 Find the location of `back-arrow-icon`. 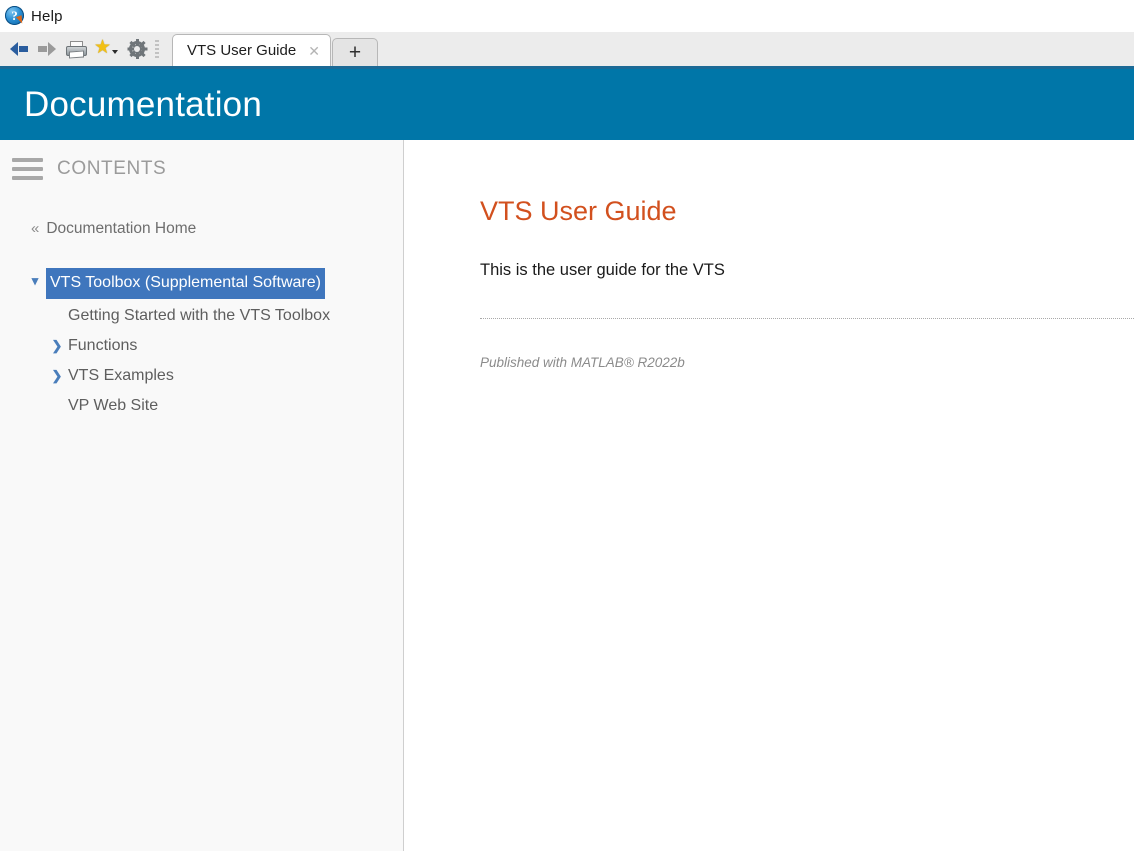

back-arrow-icon is located at coordinates (19, 49).